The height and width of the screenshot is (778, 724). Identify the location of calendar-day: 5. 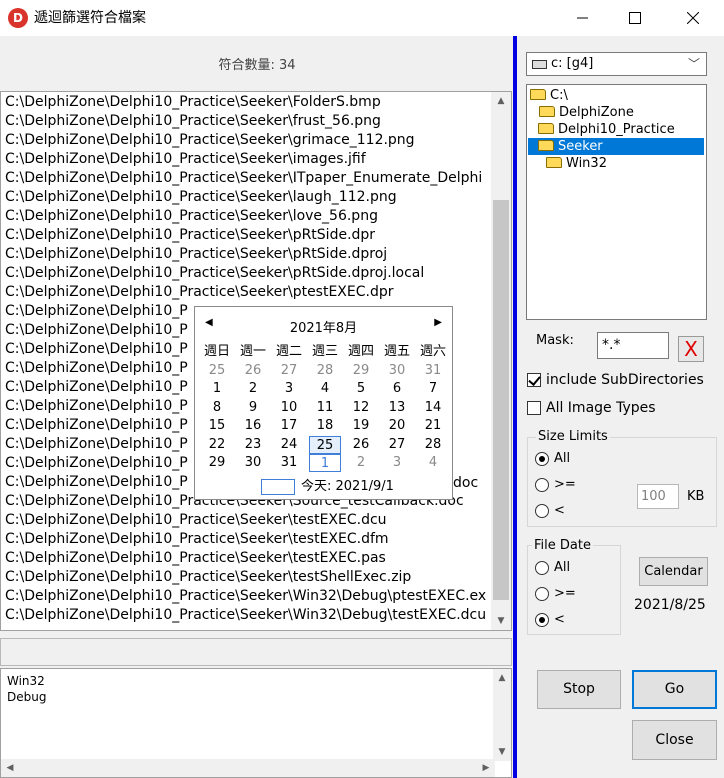
(361, 389).